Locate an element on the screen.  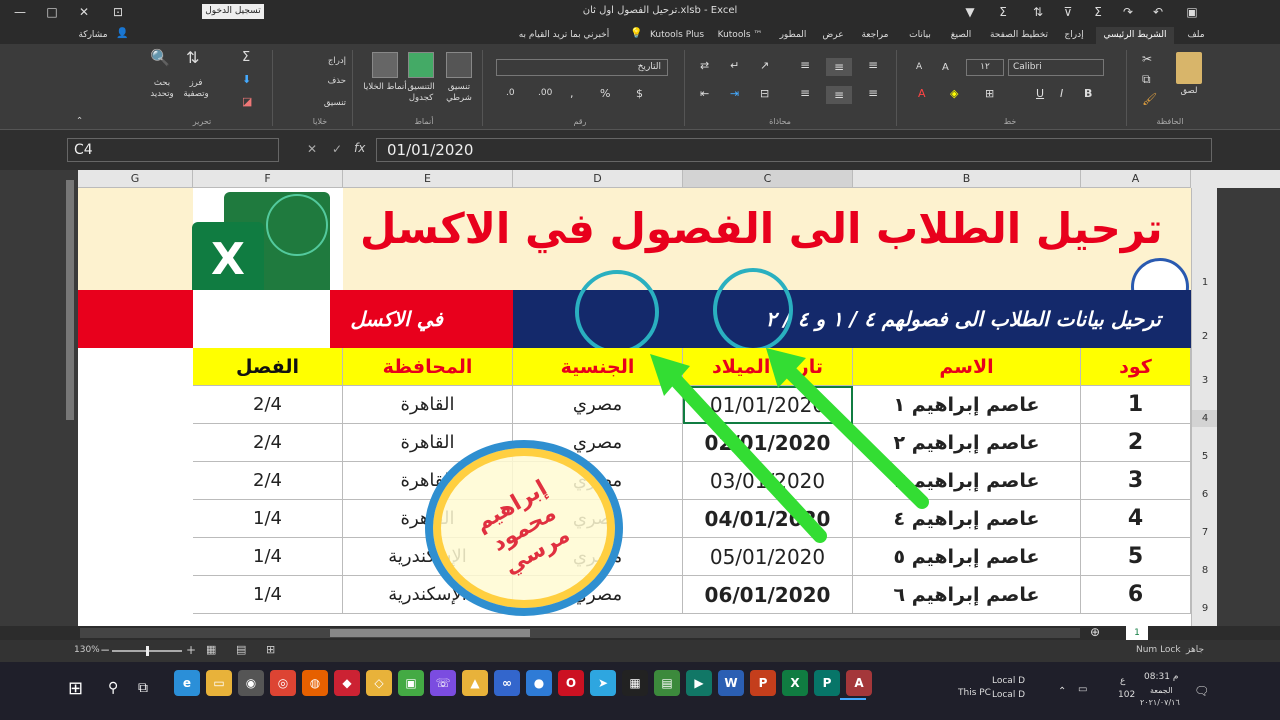
cell-styles-icon is located at coordinates (385, 65).